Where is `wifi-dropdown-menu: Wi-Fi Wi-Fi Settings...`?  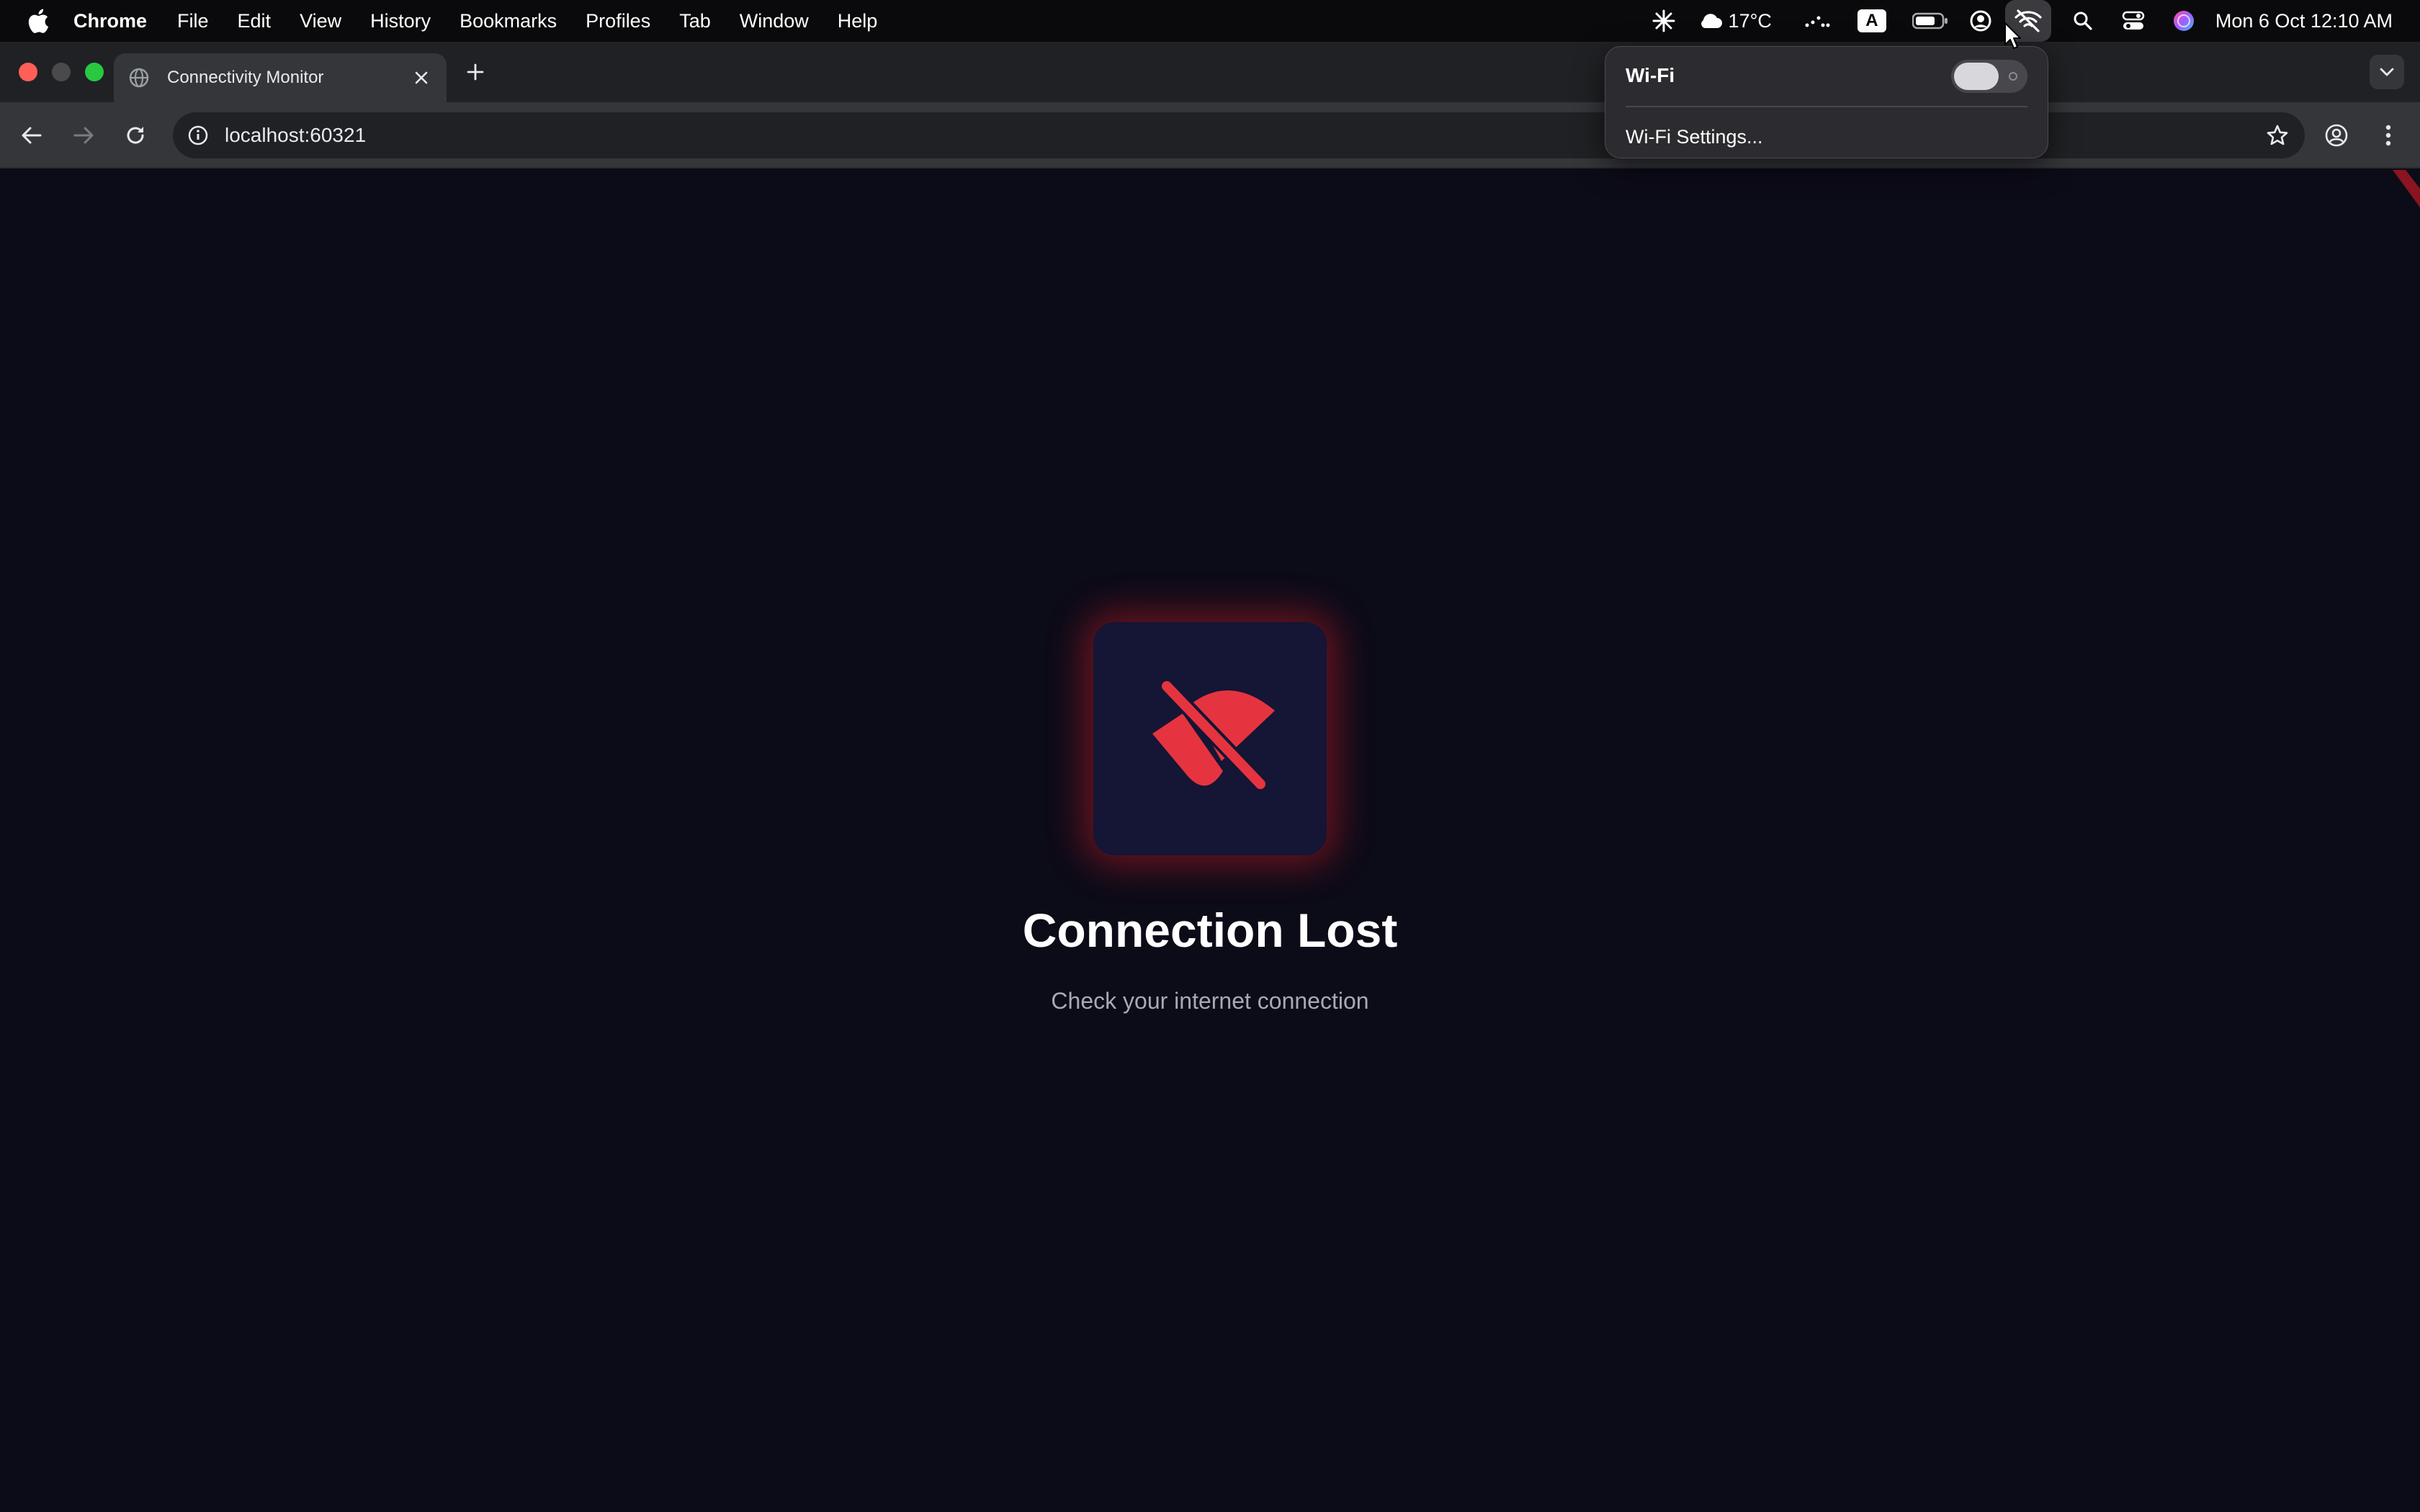
wifi-dropdown-menu: Wi-Fi Wi-Fi Settings... is located at coordinates (1827, 102).